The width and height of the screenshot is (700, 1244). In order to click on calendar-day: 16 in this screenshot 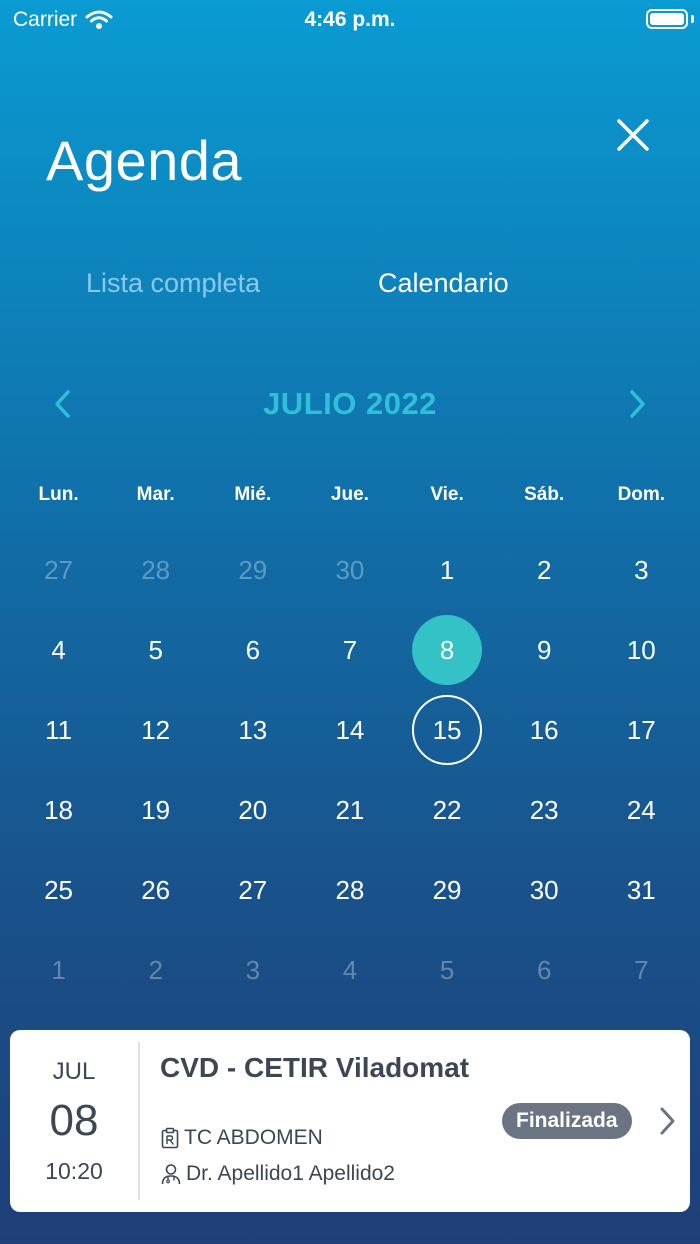, I will do `click(544, 730)`.